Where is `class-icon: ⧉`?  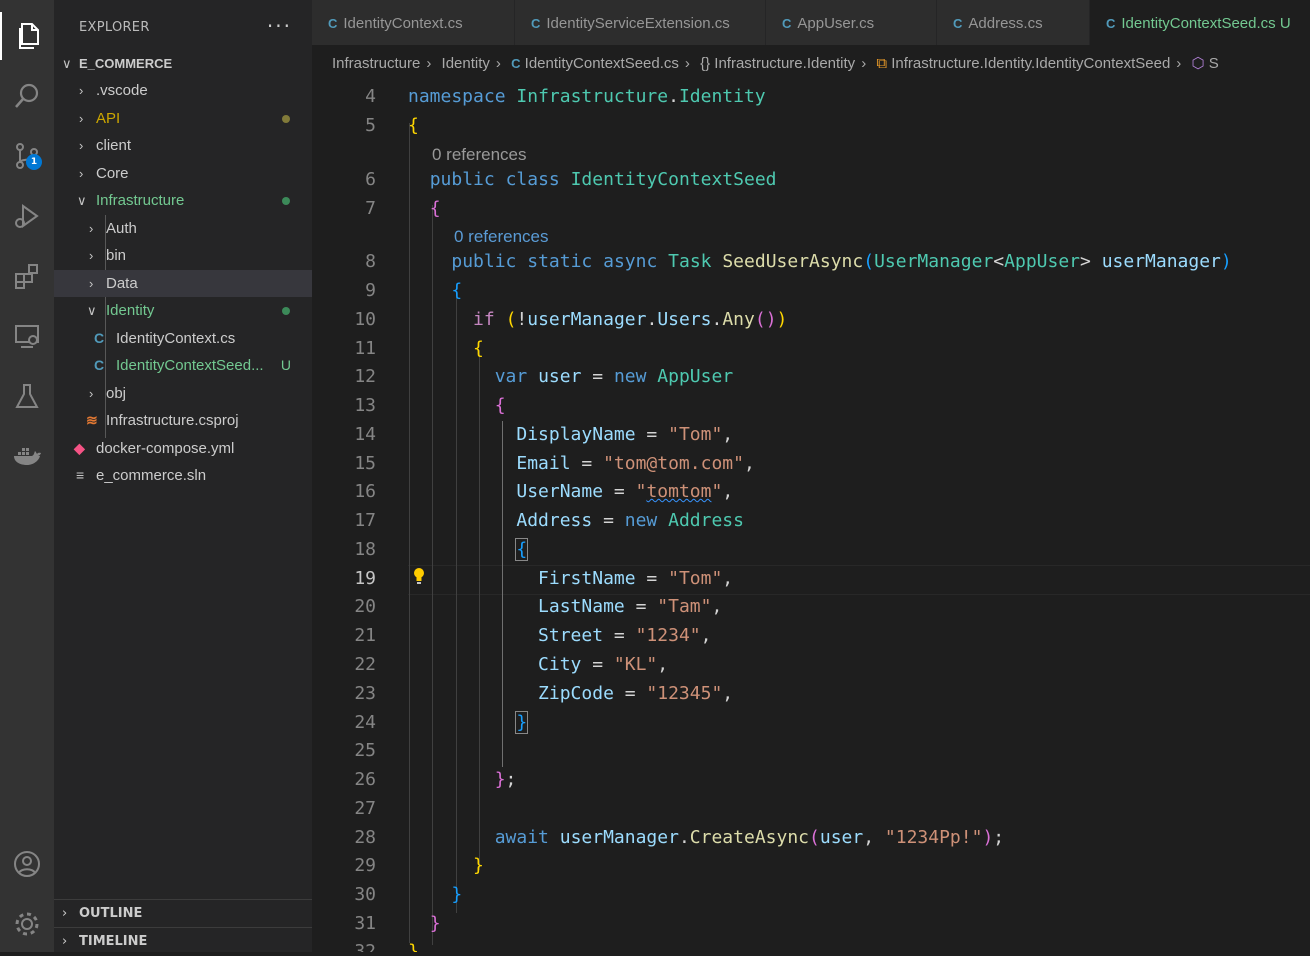 class-icon: ⧉ is located at coordinates (882, 64).